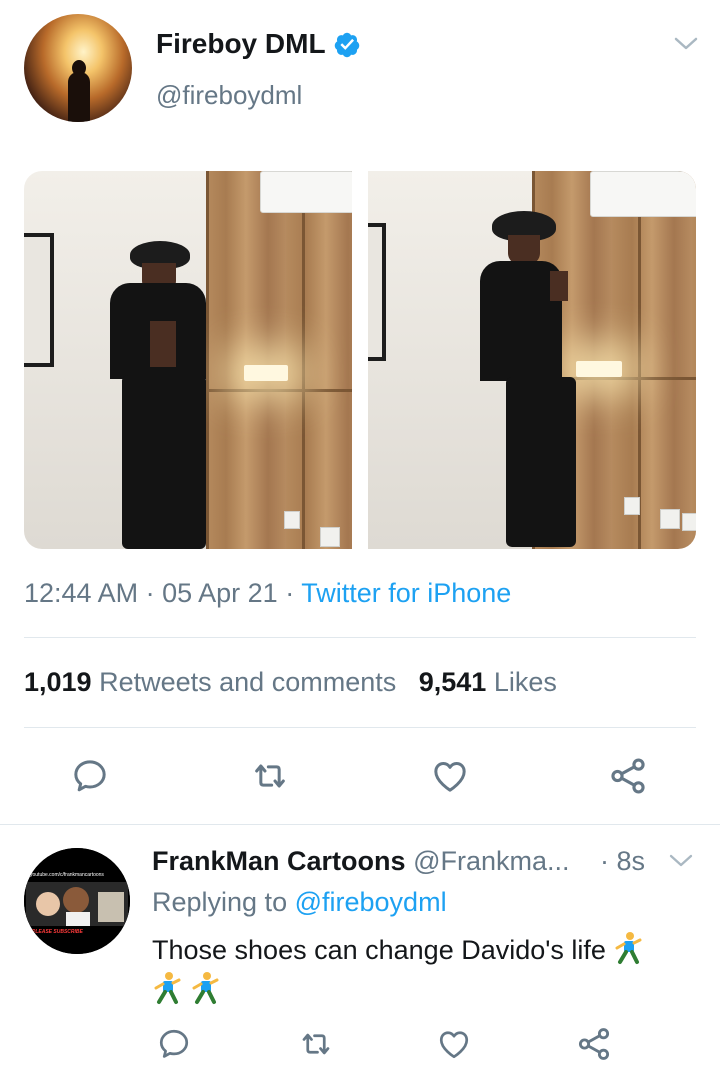 This screenshot has height=1066, width=720. What do you see at coordinates (67, 875) in the screenshot?
I see `avatar-banner-text: youtube.com/c/frankmancartoons` at bounding box center [67, 875].